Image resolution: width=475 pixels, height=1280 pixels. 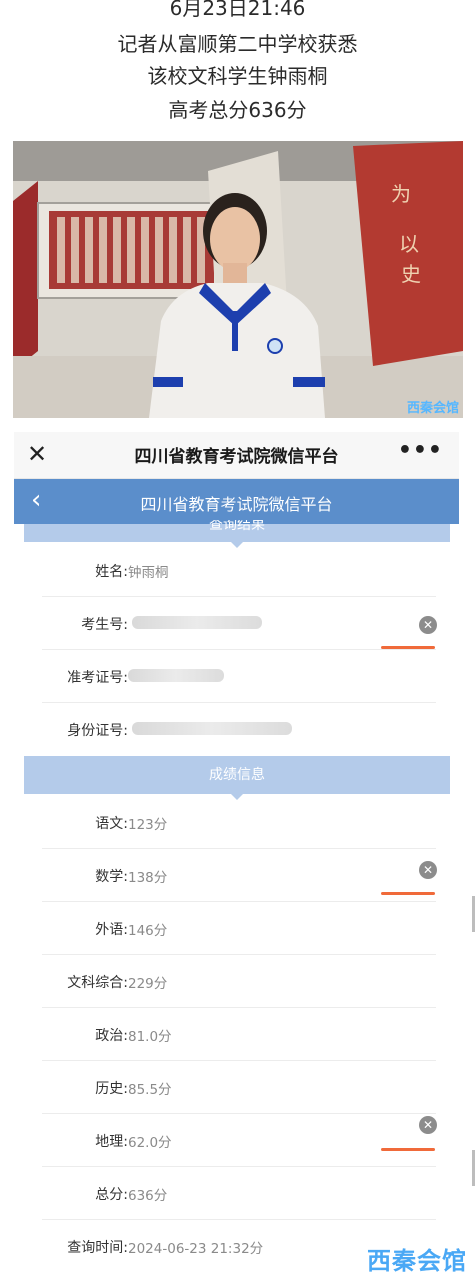 What do you see at coordinates (150, 1090) in the screenshot?
I see `row-value: 85.5分` at bounding box center [150, 1090].